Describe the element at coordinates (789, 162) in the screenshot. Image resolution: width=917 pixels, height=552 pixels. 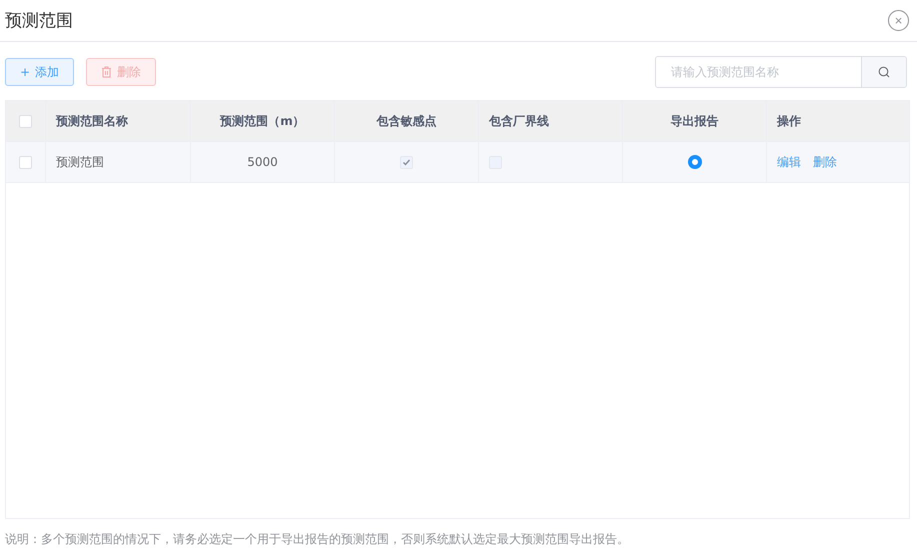
I see `action-link: 编辑` at that location.